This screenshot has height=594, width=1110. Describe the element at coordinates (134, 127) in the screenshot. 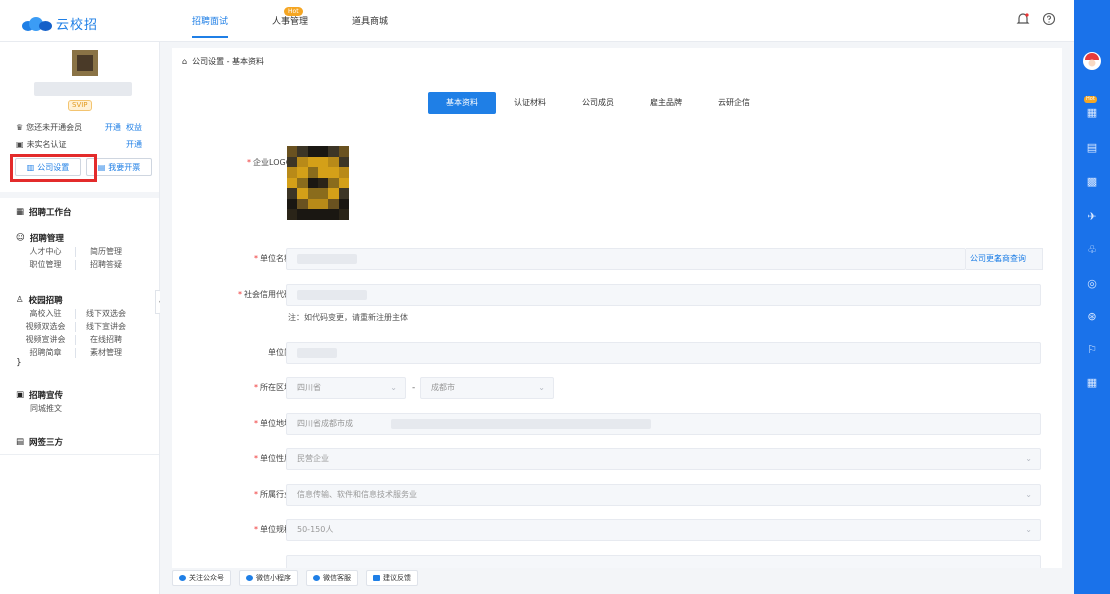

I see `membership-rights-link: 权益` at that location.